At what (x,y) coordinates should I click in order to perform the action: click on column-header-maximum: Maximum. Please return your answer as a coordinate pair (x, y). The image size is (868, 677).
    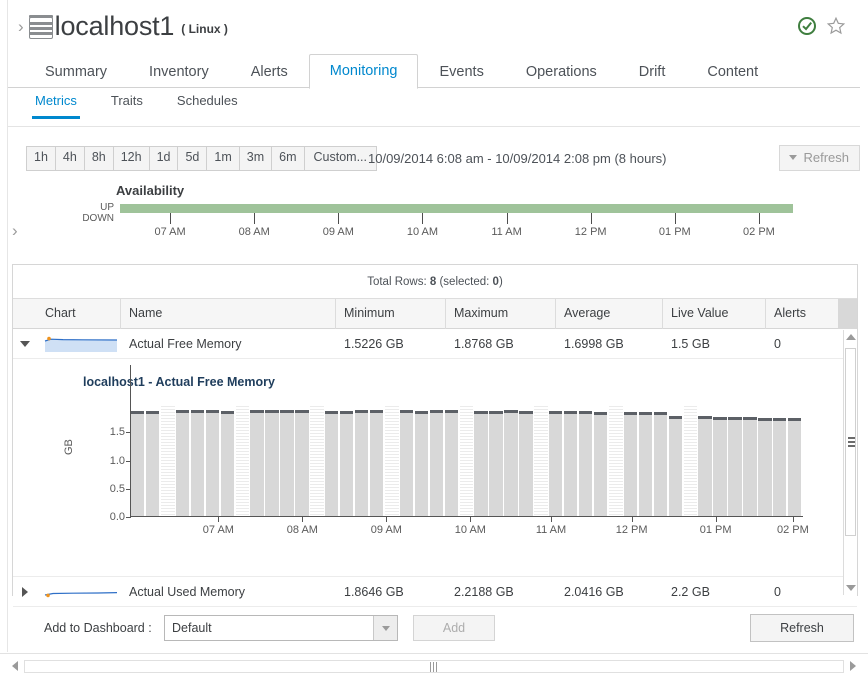
    Looking at the image, I should click on (501, 314).